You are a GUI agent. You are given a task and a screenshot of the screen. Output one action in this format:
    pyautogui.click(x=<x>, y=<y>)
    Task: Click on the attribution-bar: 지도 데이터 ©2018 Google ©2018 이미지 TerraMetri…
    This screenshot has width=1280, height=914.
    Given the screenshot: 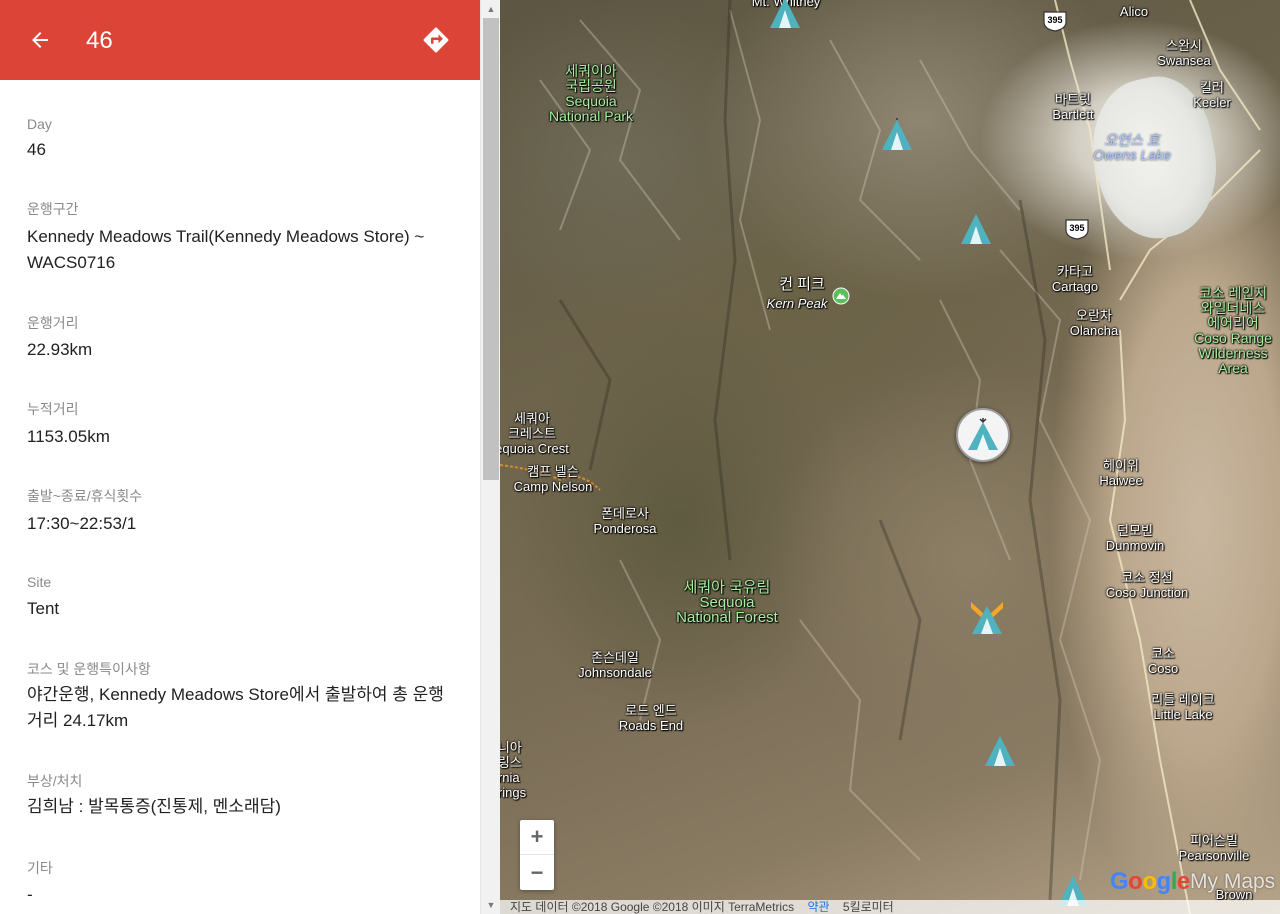 What is the action you would take?
    pyautogui.click(x=890, y=907)
    